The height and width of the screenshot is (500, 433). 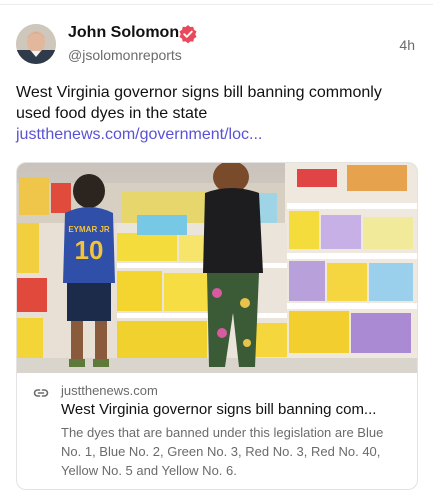 I want to click on card-domain: justthenews.com, so click(x=109, y=390).